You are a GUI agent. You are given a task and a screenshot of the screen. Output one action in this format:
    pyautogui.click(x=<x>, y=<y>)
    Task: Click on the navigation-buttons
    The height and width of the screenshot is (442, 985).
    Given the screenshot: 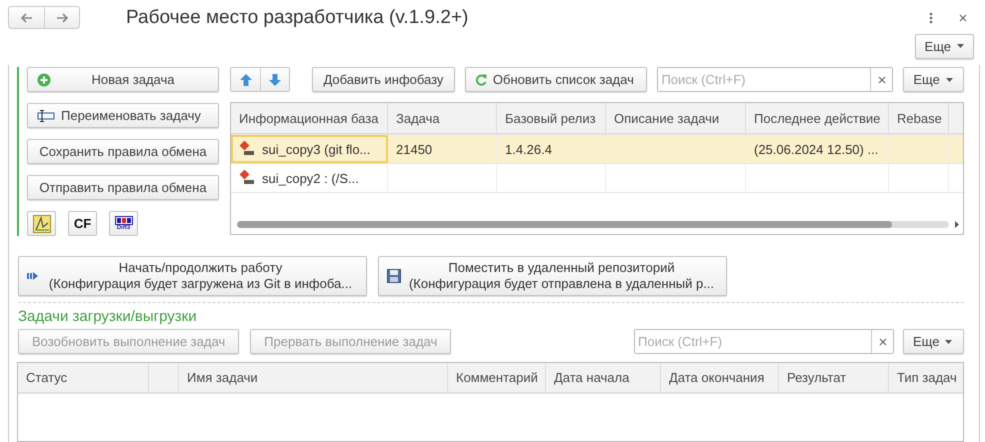 What is the action you would take?
    pyautogui.click(x=44, y=18)
    